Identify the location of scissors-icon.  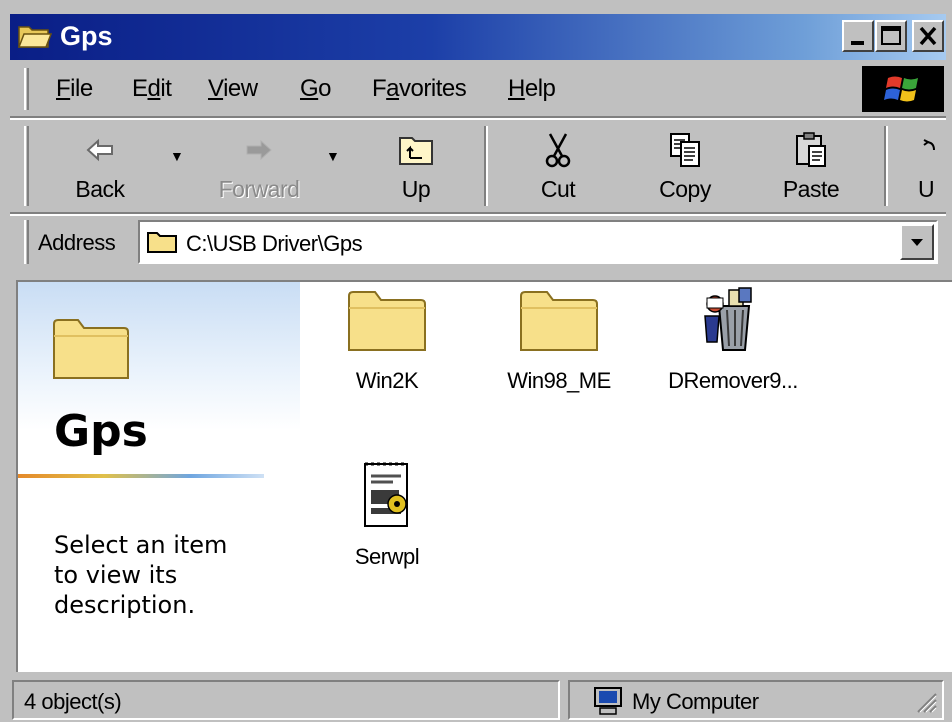
(558, 150).